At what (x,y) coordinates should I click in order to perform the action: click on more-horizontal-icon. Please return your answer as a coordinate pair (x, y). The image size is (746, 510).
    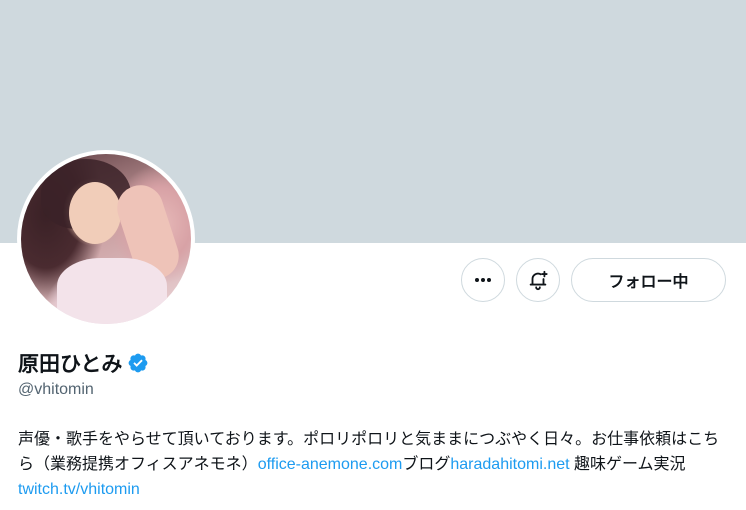
    Looking at the image, I should click on (483, 280).